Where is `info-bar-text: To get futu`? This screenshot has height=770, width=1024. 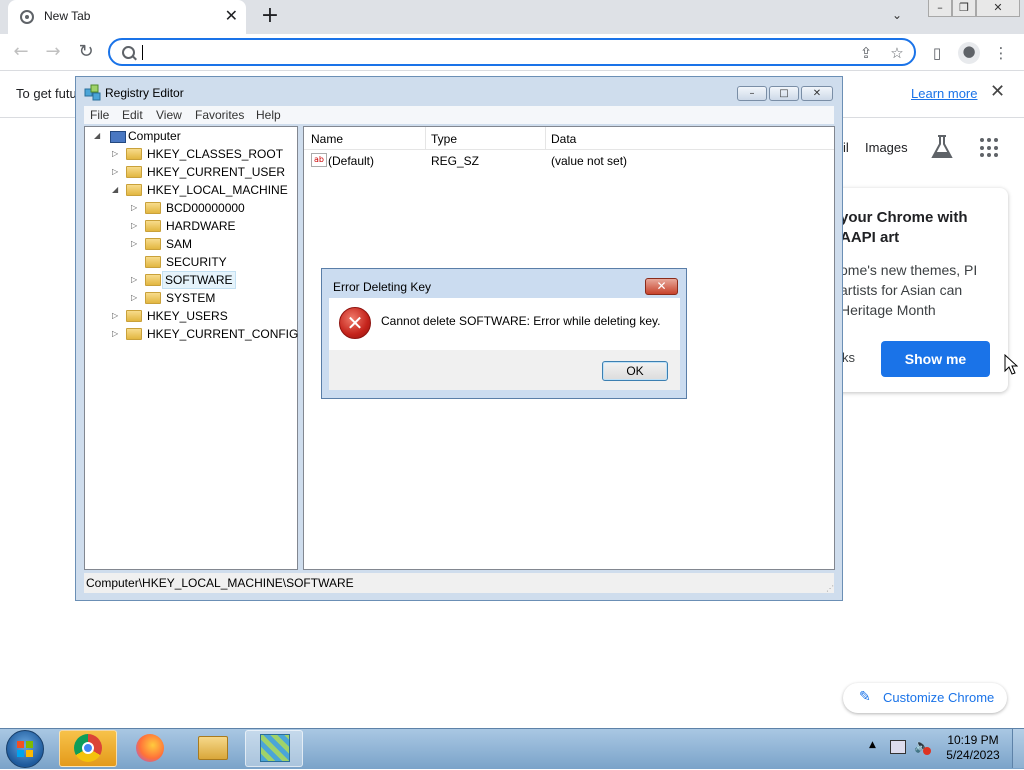
info-bar-text: To get futu is located at coordinates (46, 93).